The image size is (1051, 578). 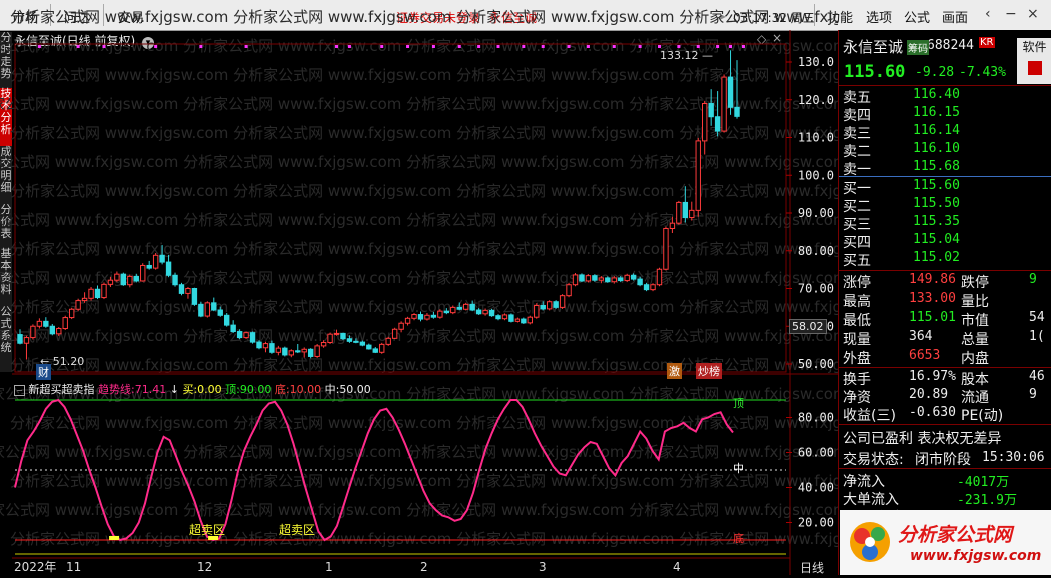 I want to click on bid-level-label: 买二, so click(x=857, y=207).